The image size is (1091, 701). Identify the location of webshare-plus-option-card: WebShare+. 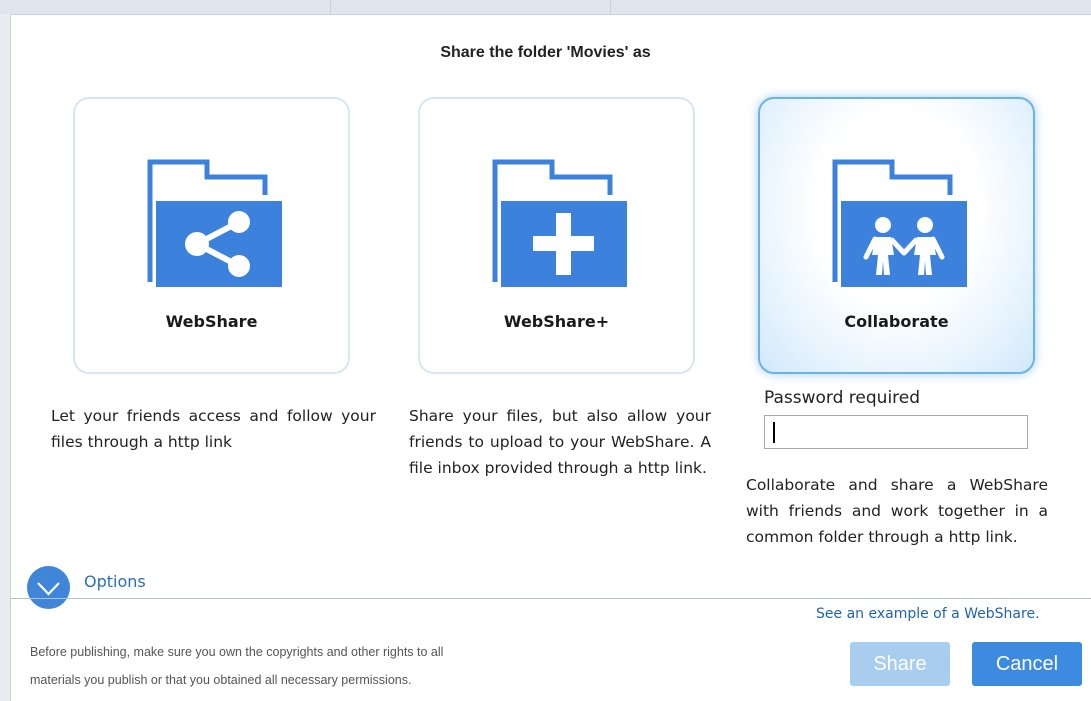
(556, 235).